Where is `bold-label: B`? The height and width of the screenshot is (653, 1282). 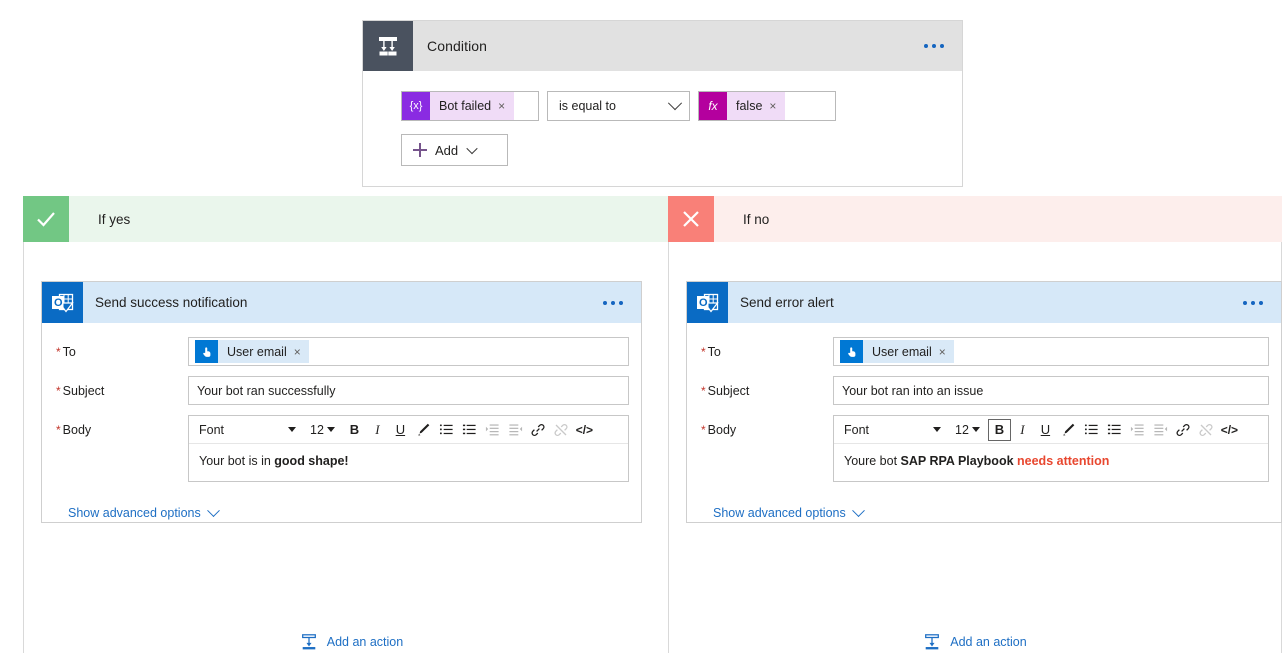
bold-label: B is located at coordinates (354, 429).